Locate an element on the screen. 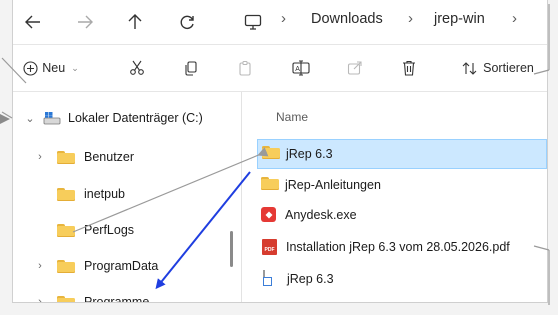 The image size is (558, 315). tree-item-benutzer: › Benutzer is located at coordinates (83, 157).